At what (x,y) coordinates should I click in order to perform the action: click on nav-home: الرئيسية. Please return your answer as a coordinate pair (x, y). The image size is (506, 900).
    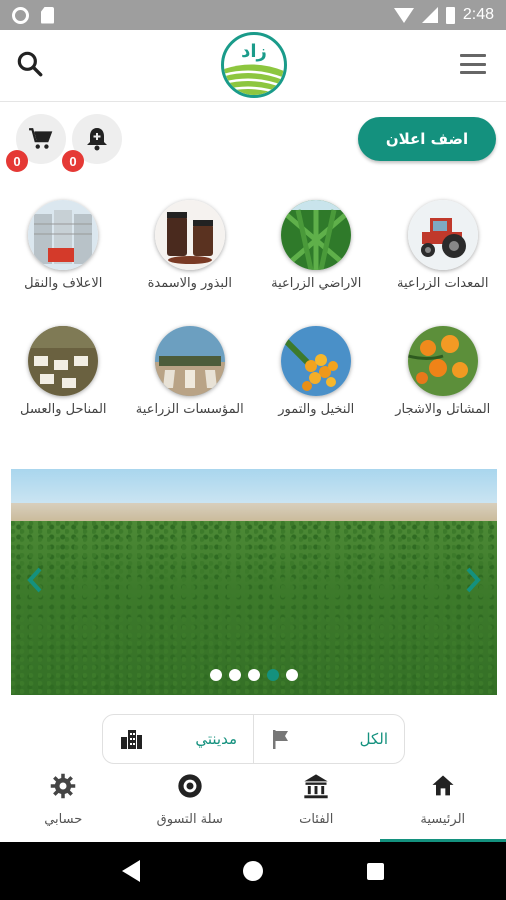
    Looking at the image, I should click on (442, 804).